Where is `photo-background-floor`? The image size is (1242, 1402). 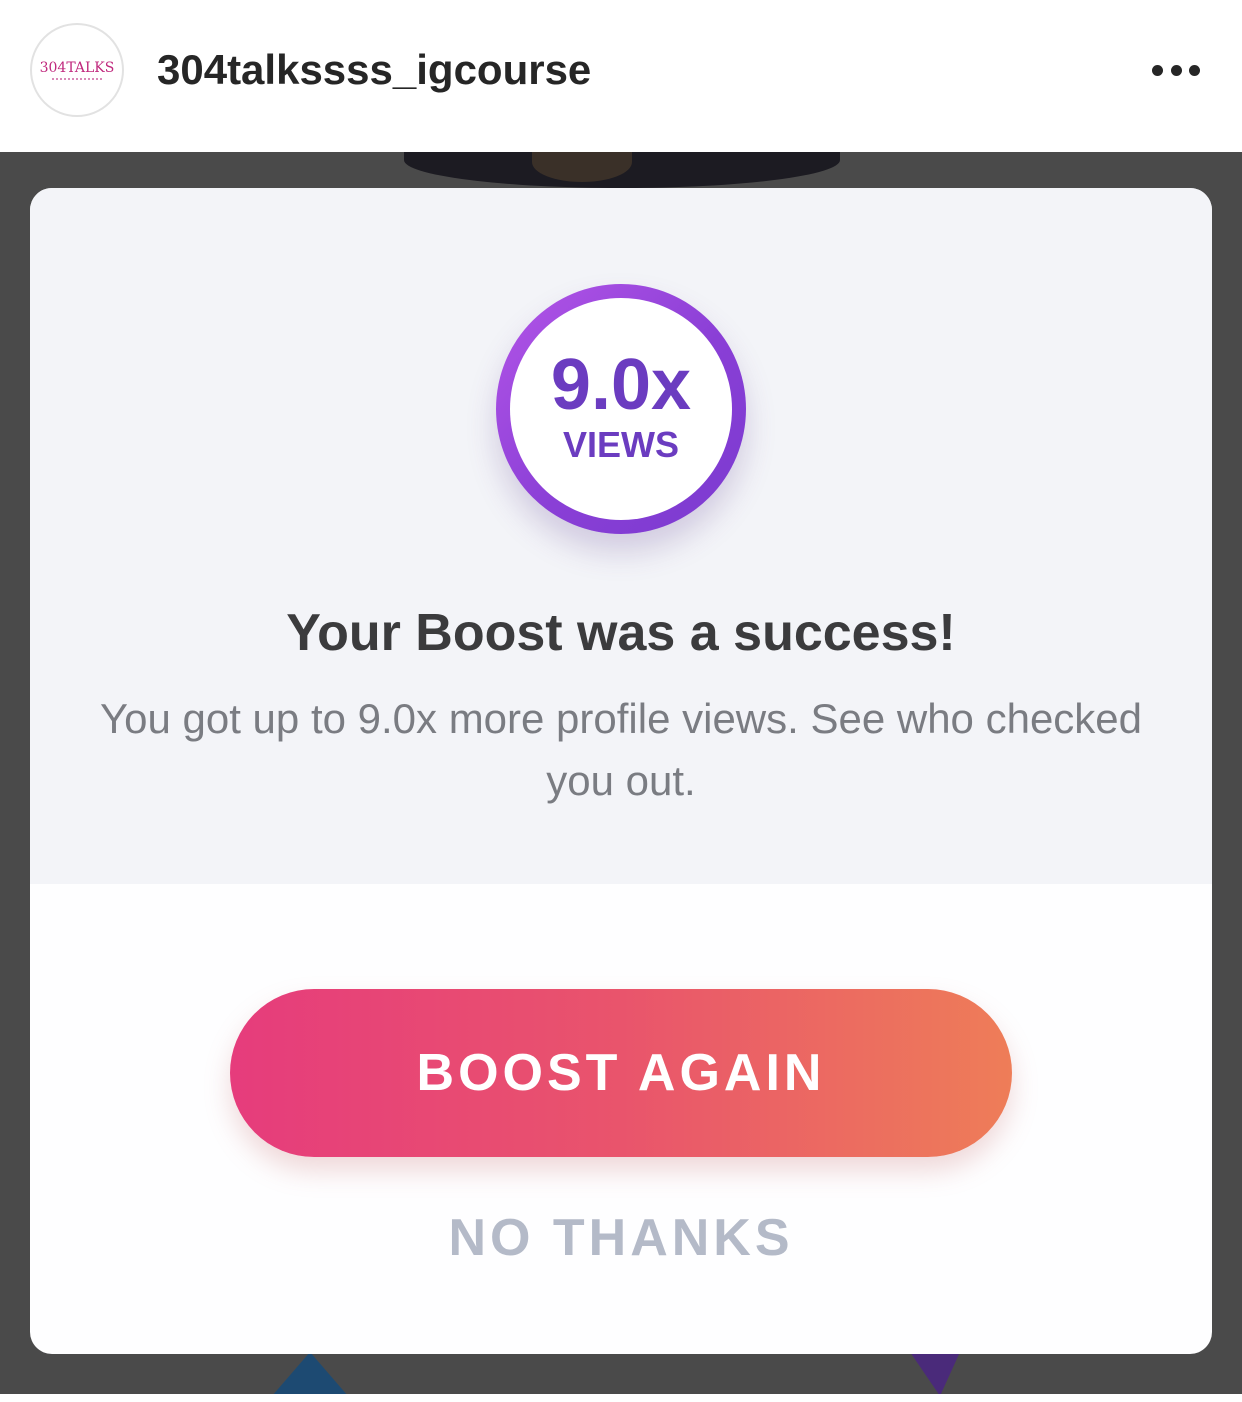 photo-background-floor is located at coordinates (621, 1373).